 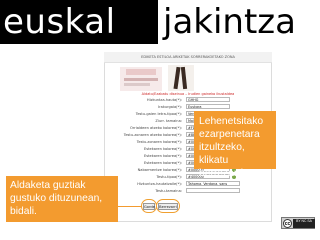 I want to click on preview-image, so click(x=141, y=79).